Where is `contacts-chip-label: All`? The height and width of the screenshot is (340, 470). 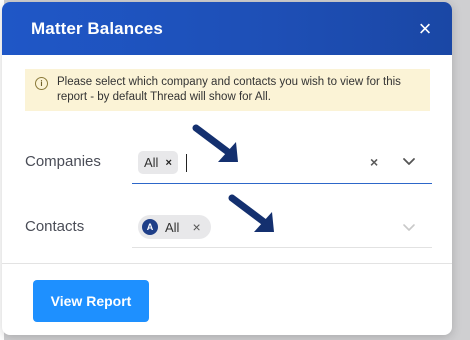 contacts-chip-label: All is located at coordinates (172, 227).